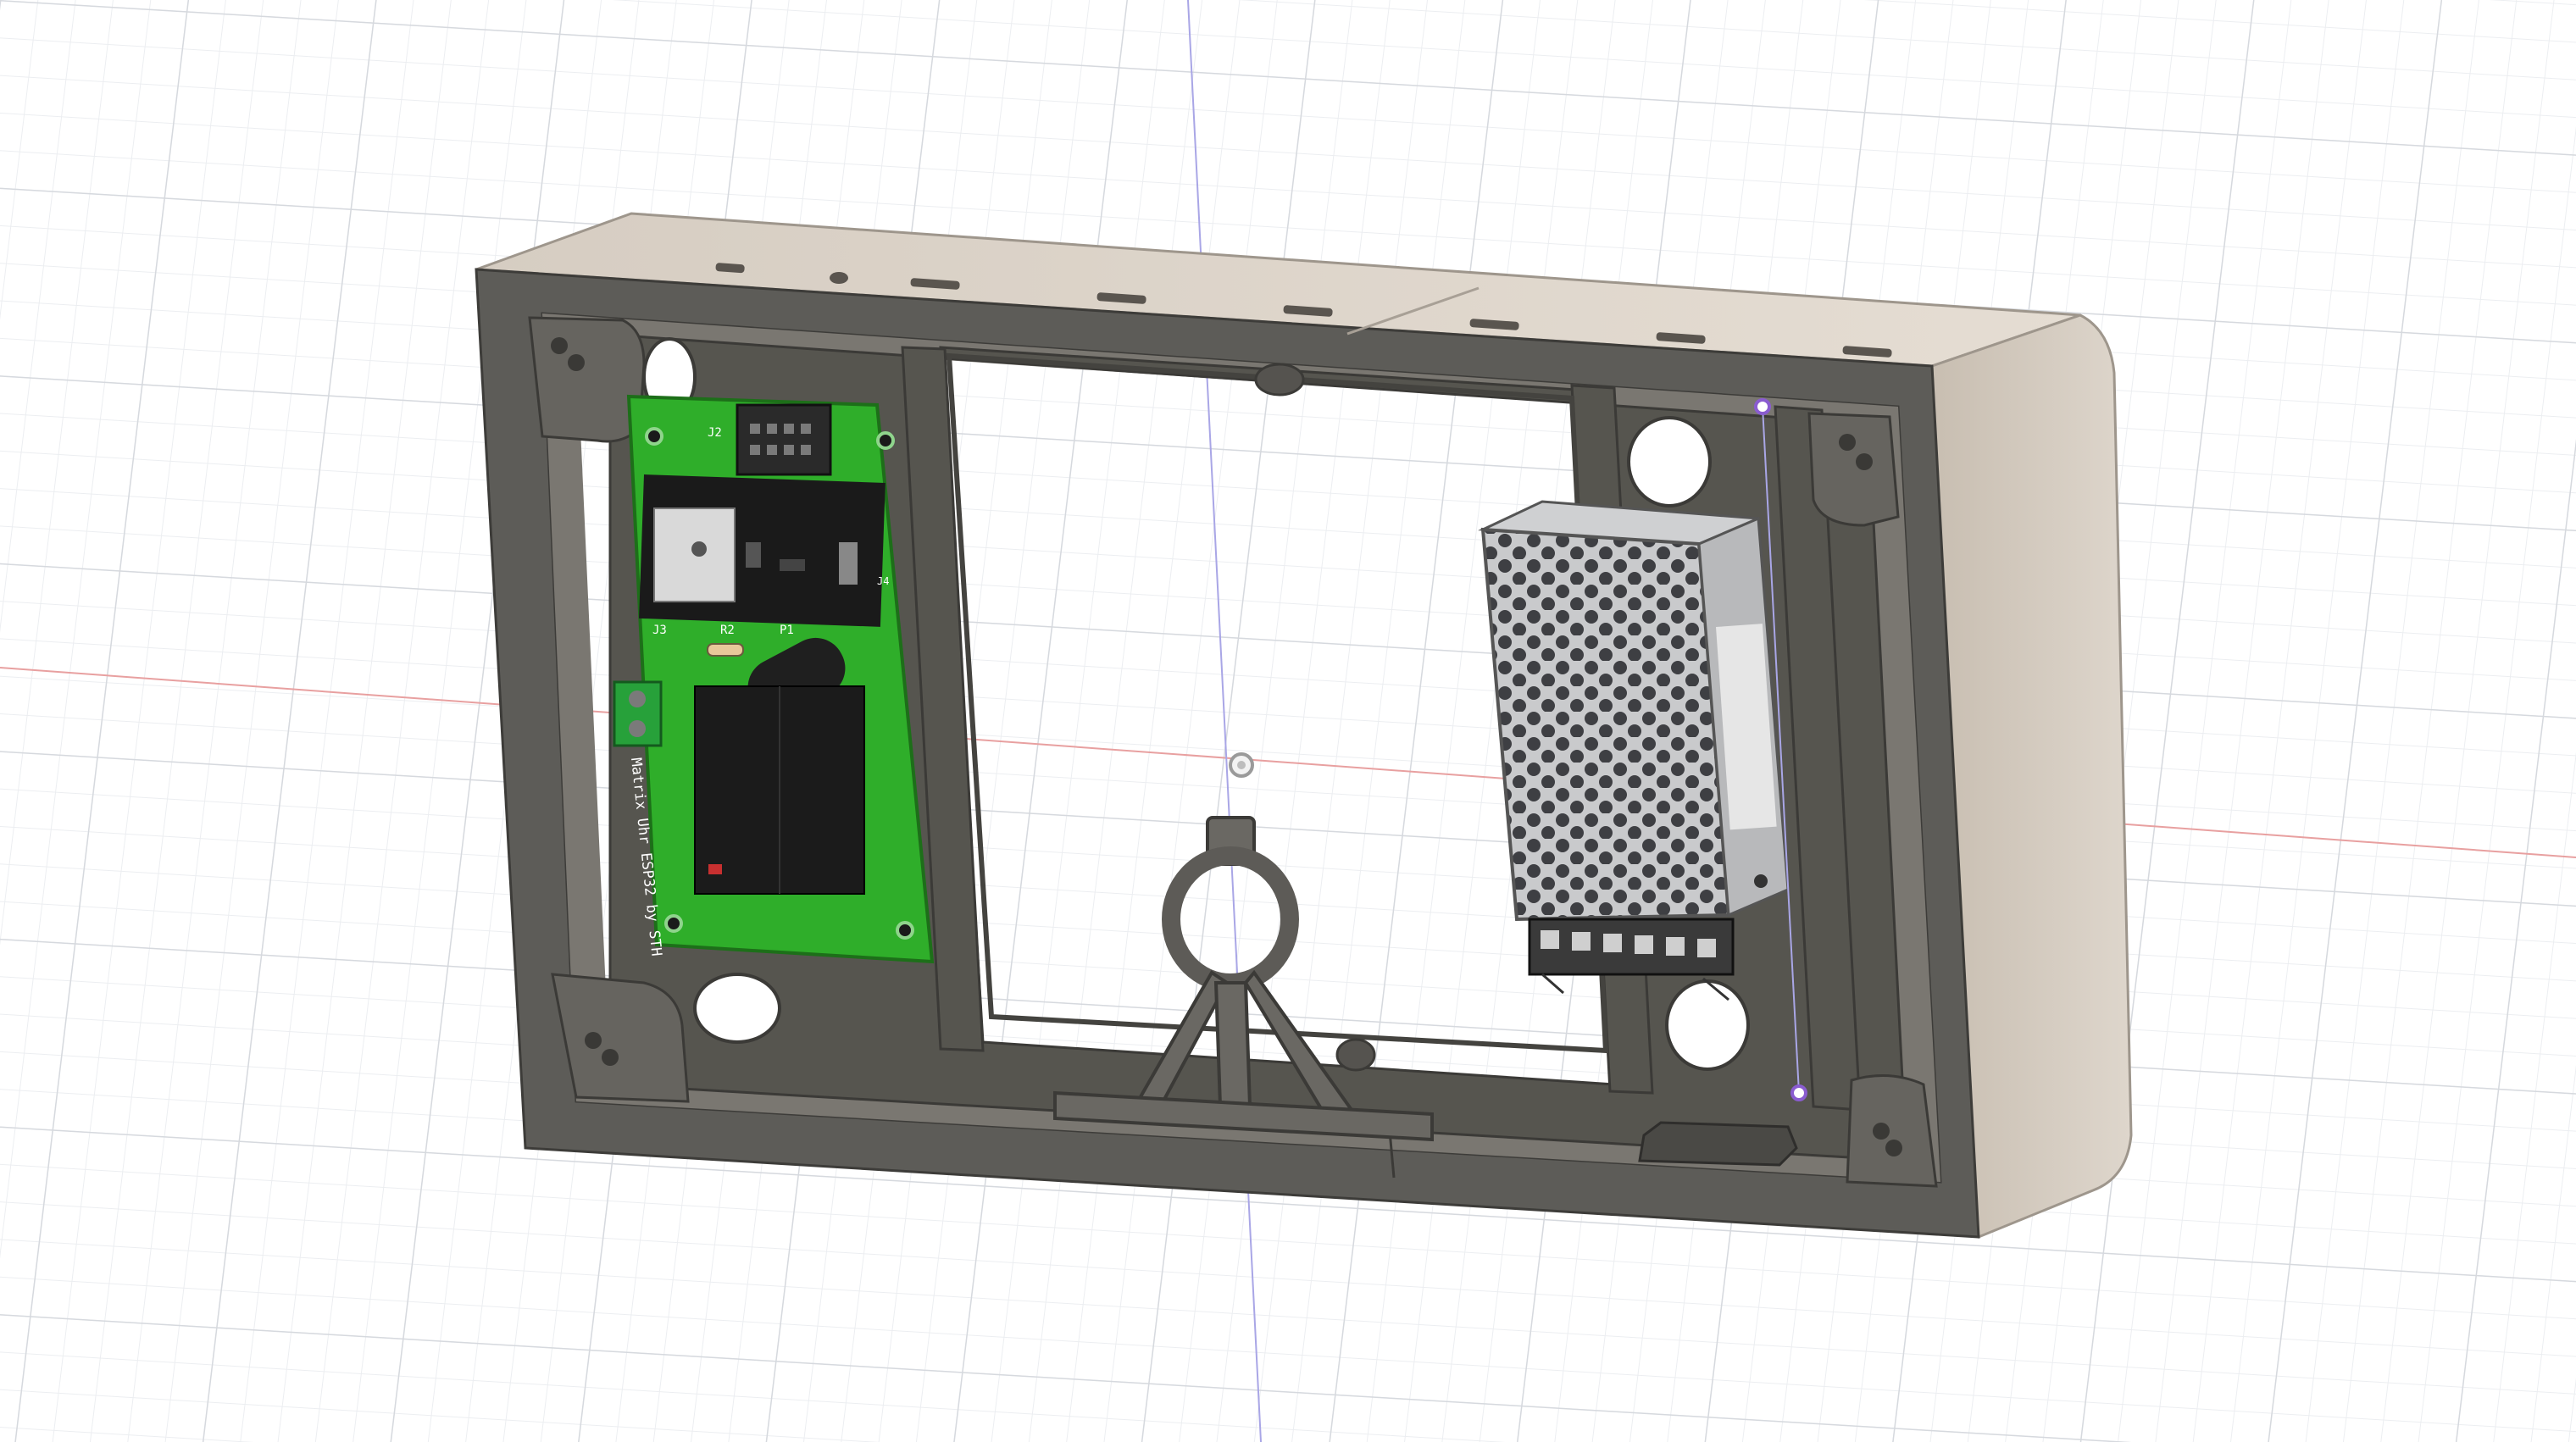  What do you see at coordinates (1707, 1025) in the screenshot?
I see `cable-hole-bottom` at bounding box center [1707, 1025].